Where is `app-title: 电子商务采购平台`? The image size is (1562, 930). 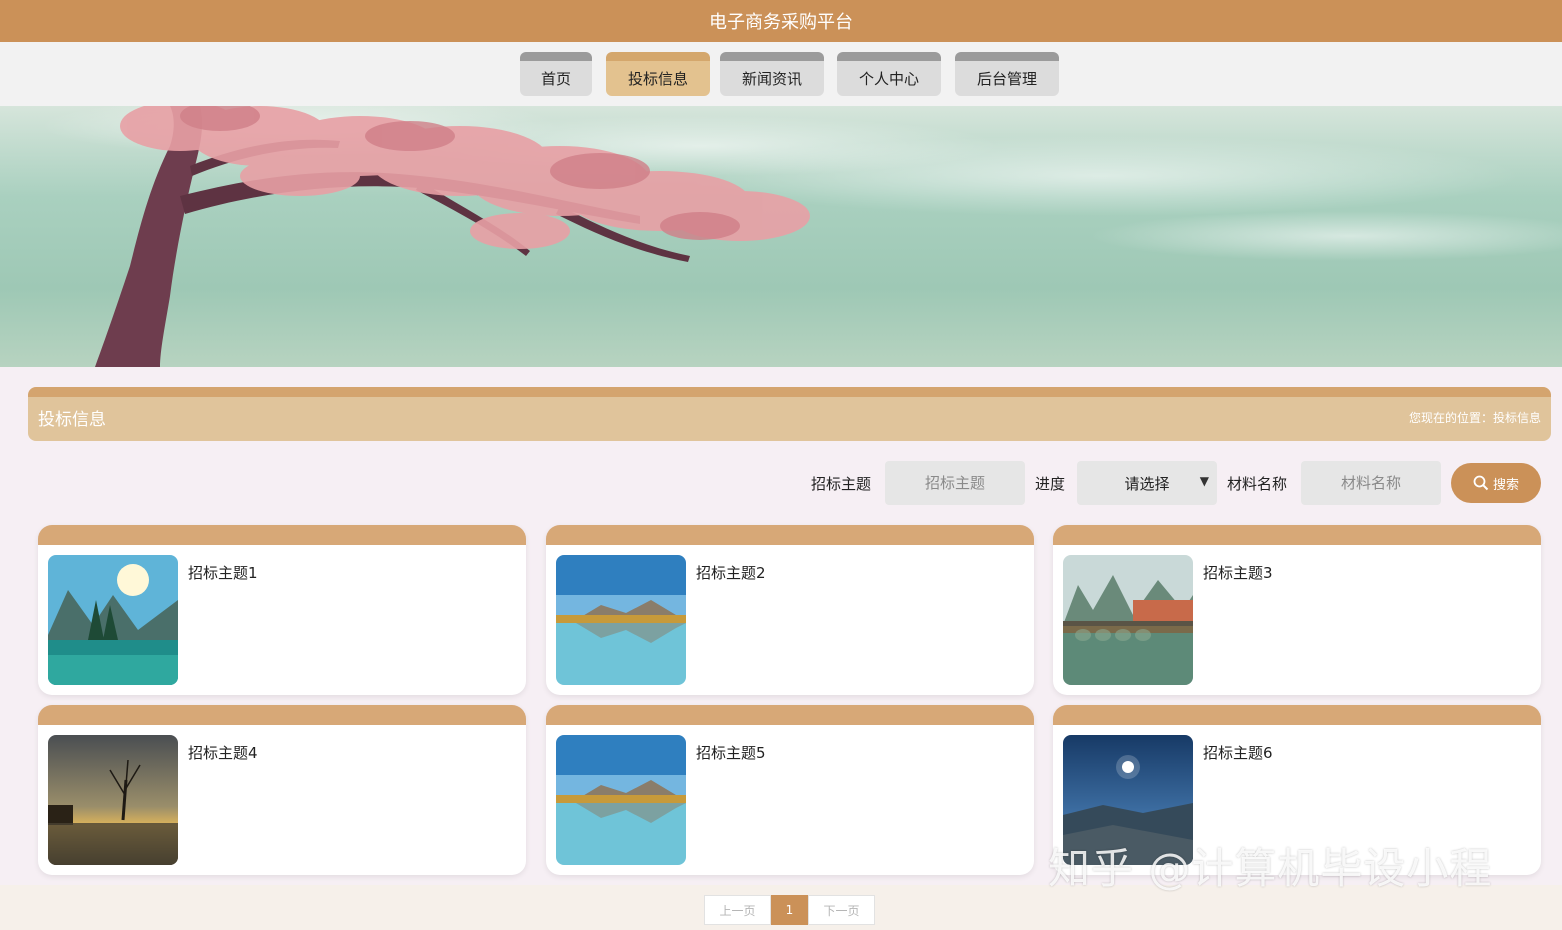 app-title: 电子商务采购平台 is located at coordinates (781, 22).